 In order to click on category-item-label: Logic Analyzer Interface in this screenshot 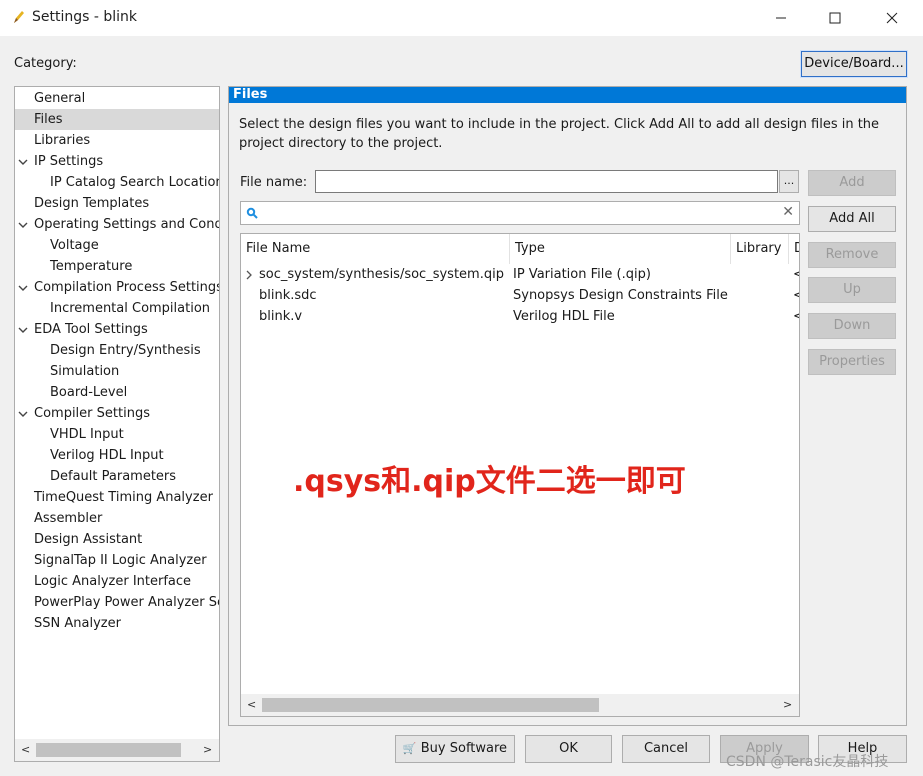, I will do `click(113, 581)`.